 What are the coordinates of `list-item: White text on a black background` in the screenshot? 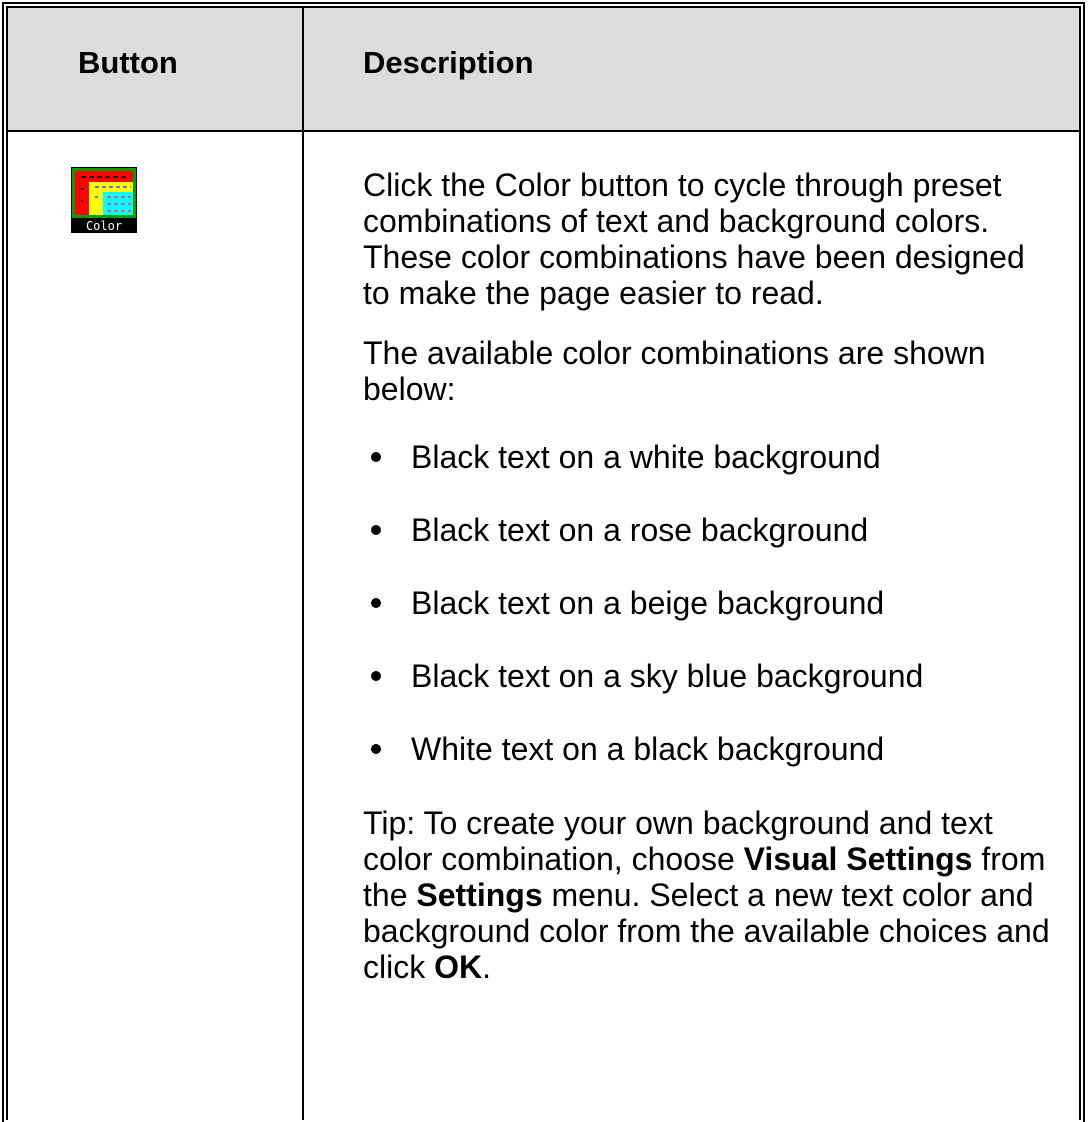 It's located at (708, 749).